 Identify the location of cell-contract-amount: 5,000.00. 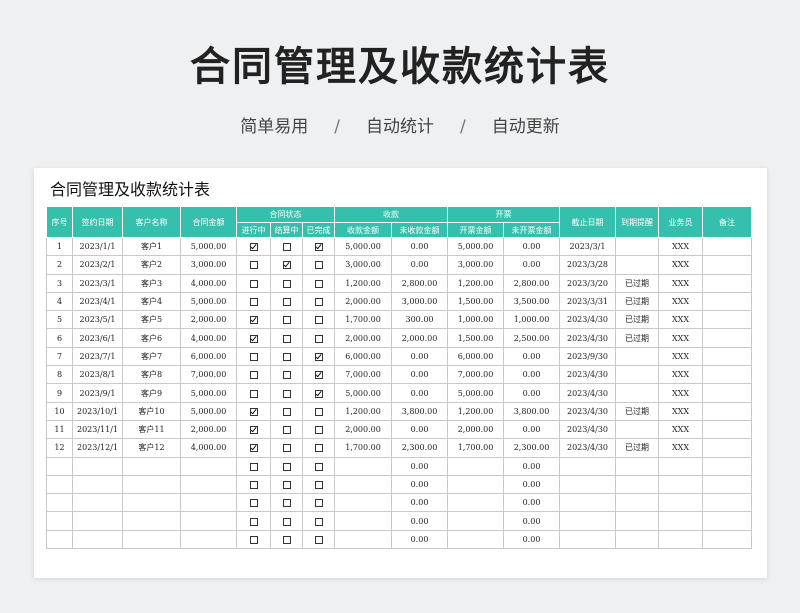
(208, 411).